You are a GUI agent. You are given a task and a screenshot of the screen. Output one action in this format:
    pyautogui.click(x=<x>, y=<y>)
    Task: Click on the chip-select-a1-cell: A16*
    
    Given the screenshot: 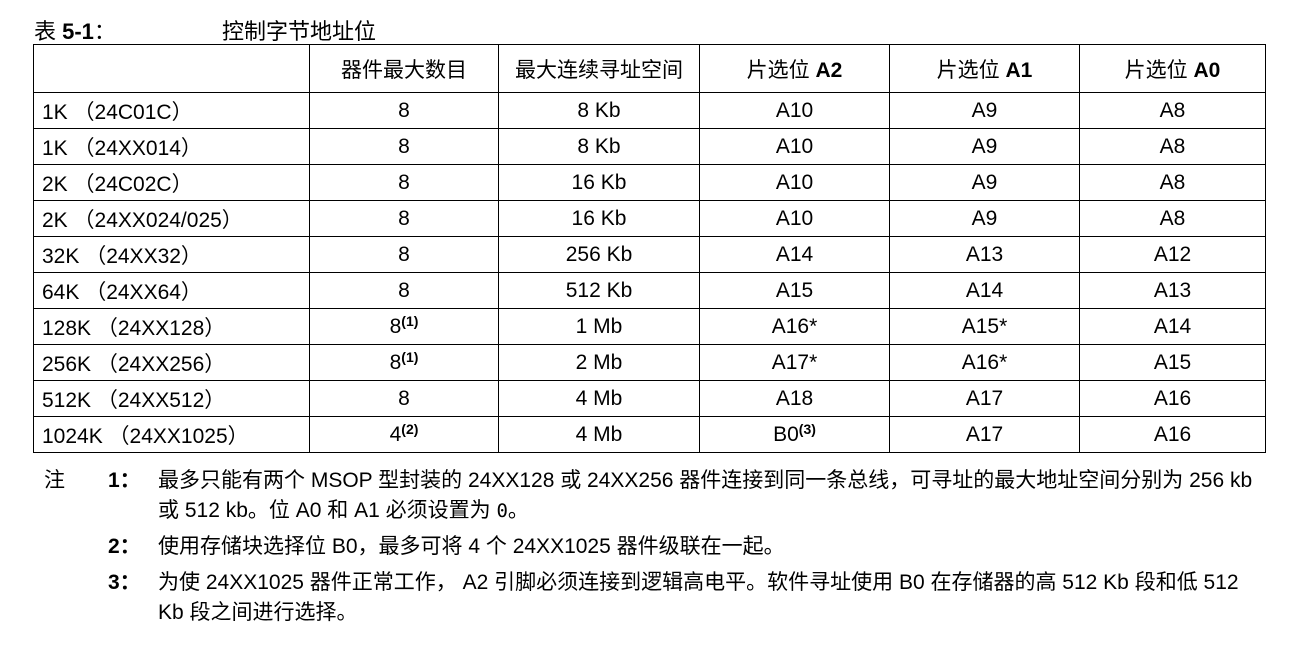 What is the action you would take?
    pyautogui.click(x=984, y=362)
    